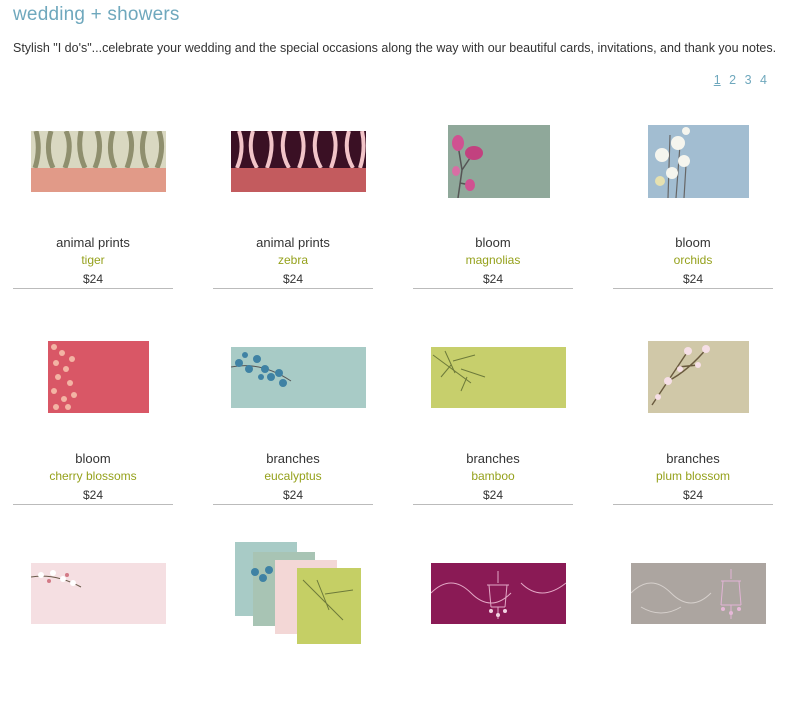  I want to click on page-link-2: 2, so click(732, 80).